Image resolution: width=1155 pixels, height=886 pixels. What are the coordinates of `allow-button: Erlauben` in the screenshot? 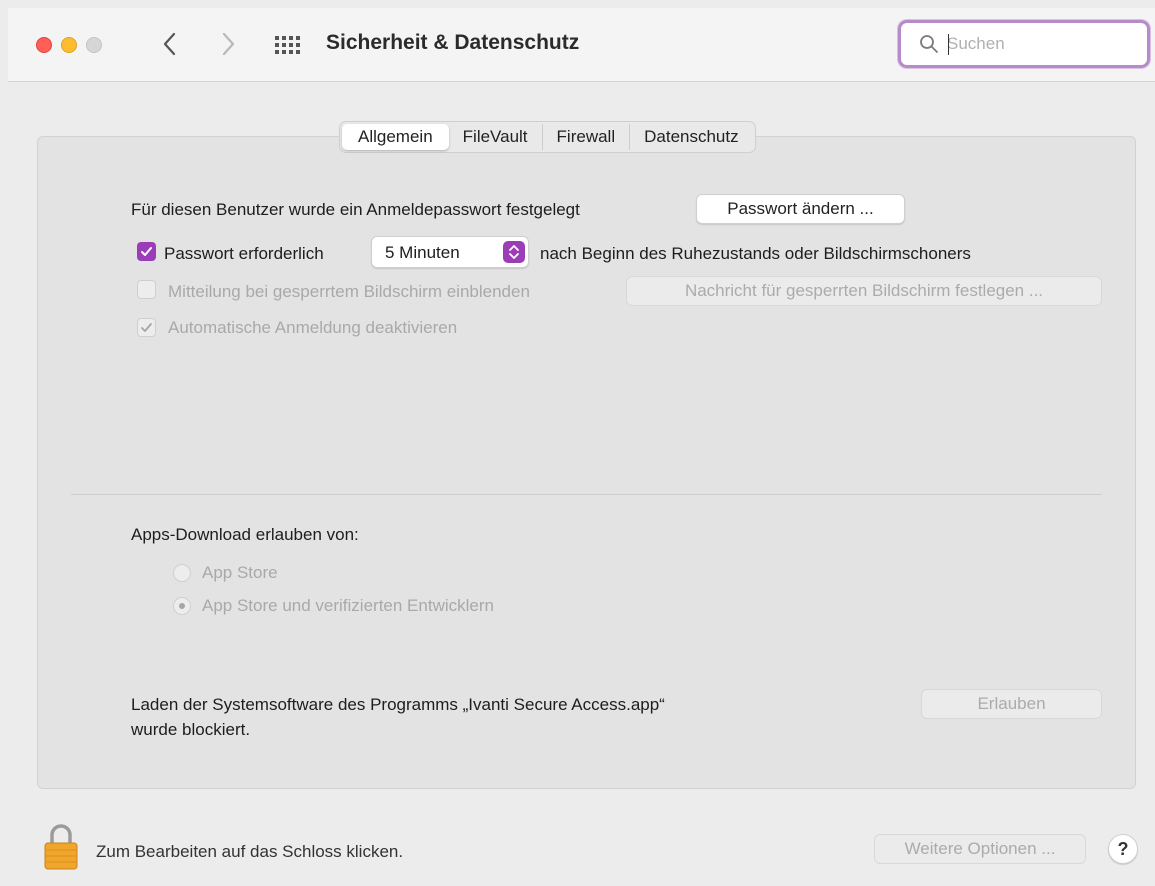 It's located at (1011, 704).